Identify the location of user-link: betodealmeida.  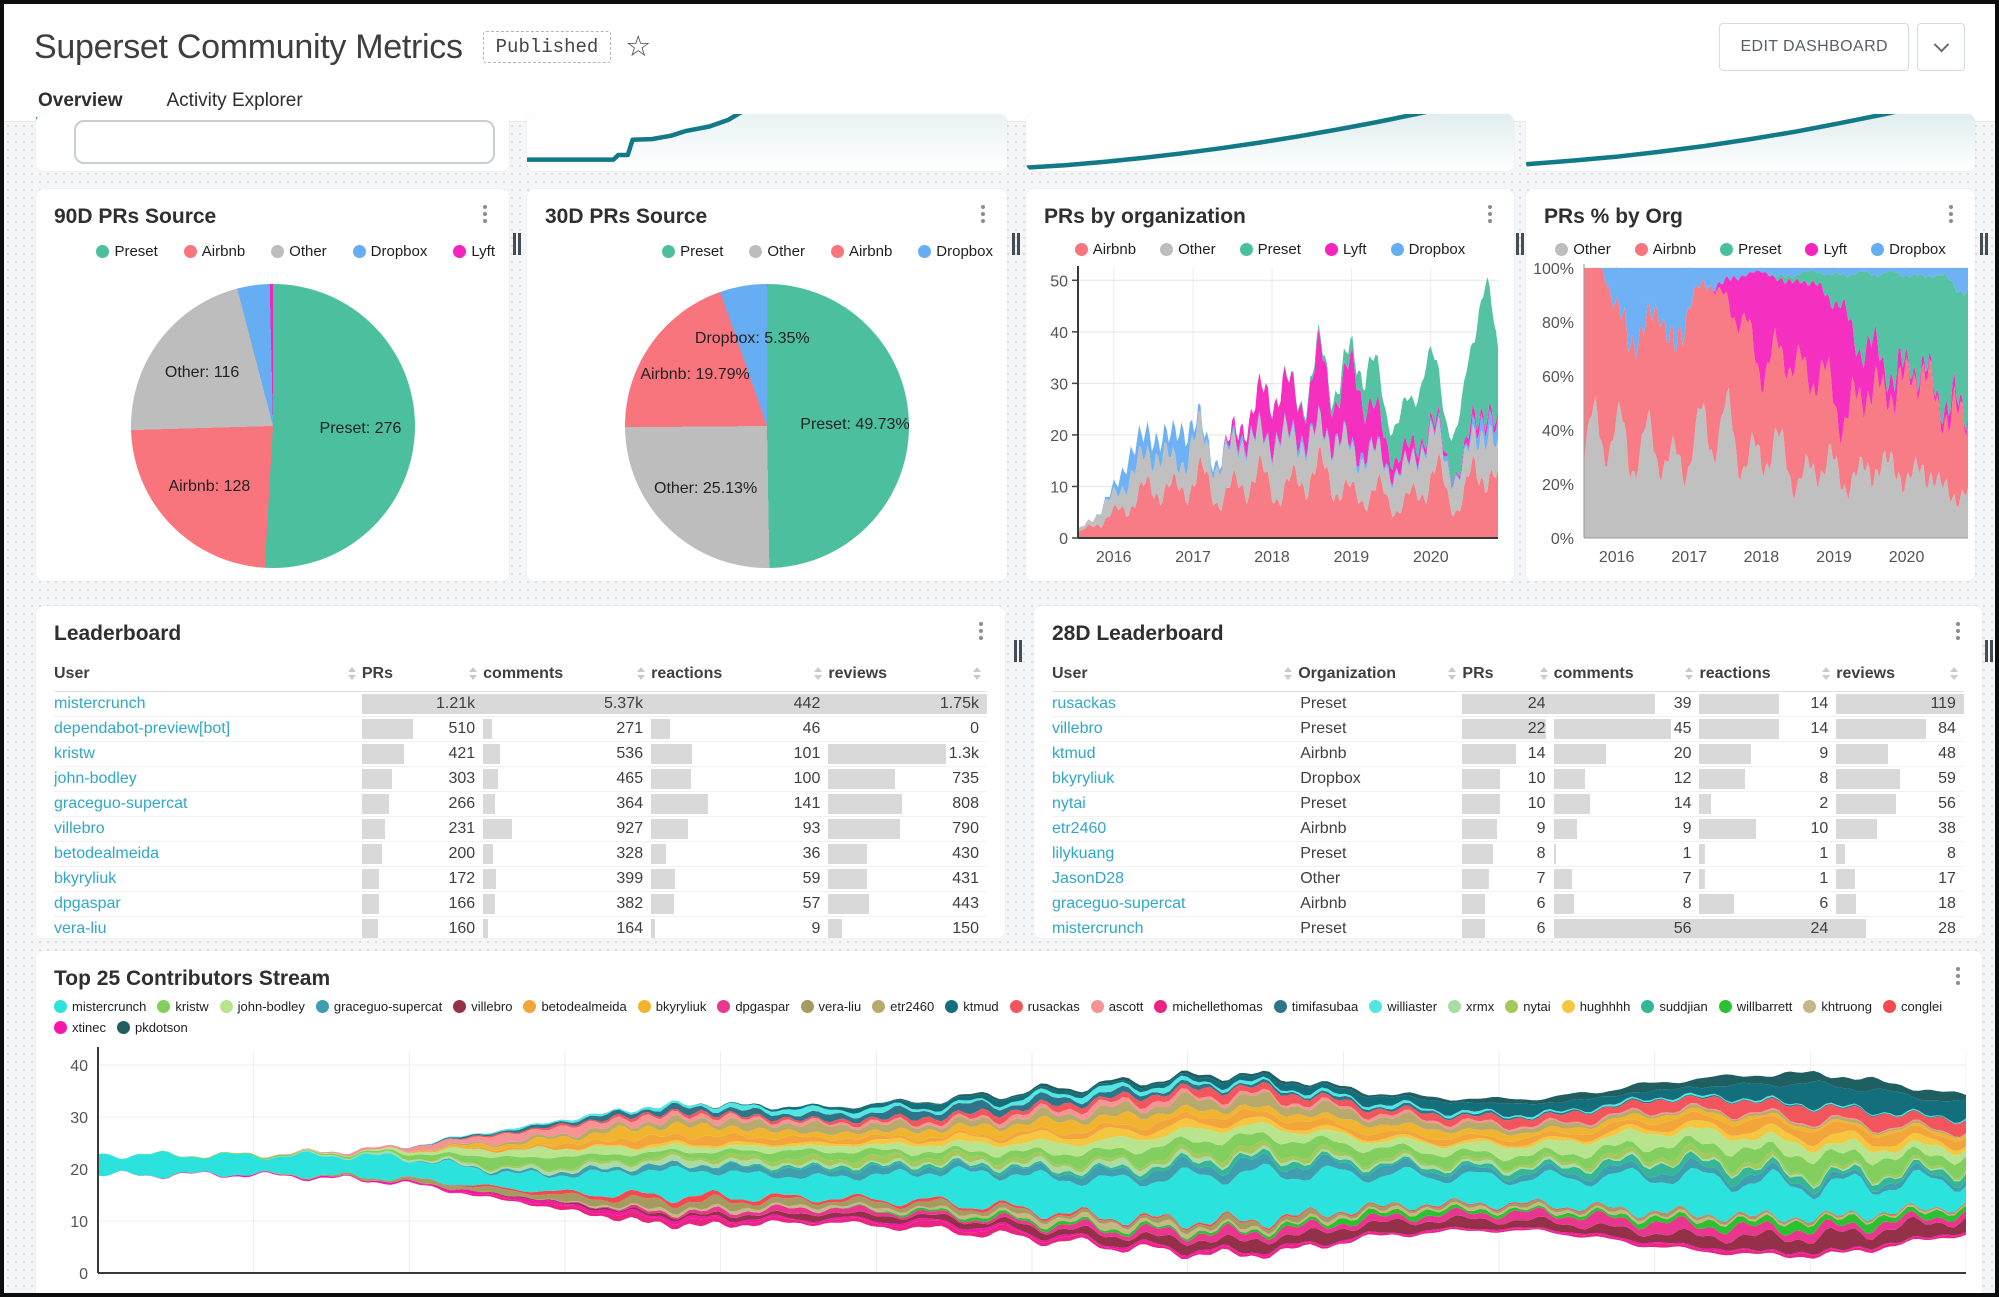
(106, 853).